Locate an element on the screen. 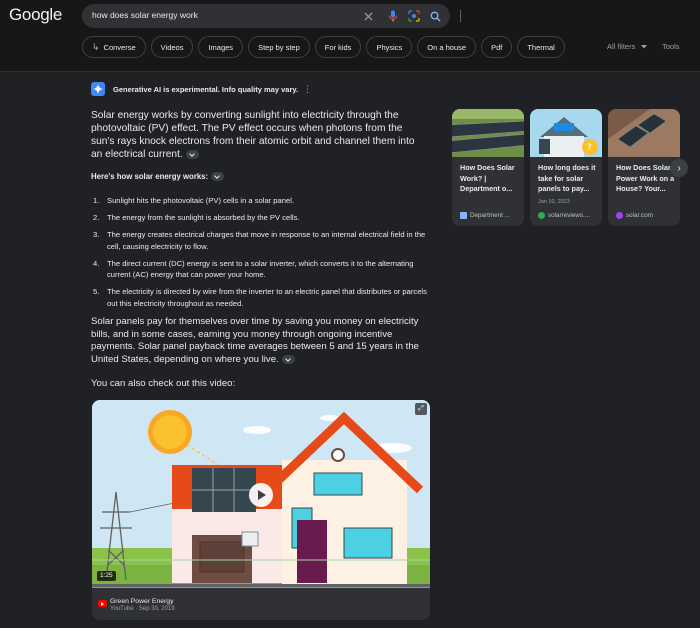  fullscreen-icon: ⤢ is located at coordinates (421, 409).